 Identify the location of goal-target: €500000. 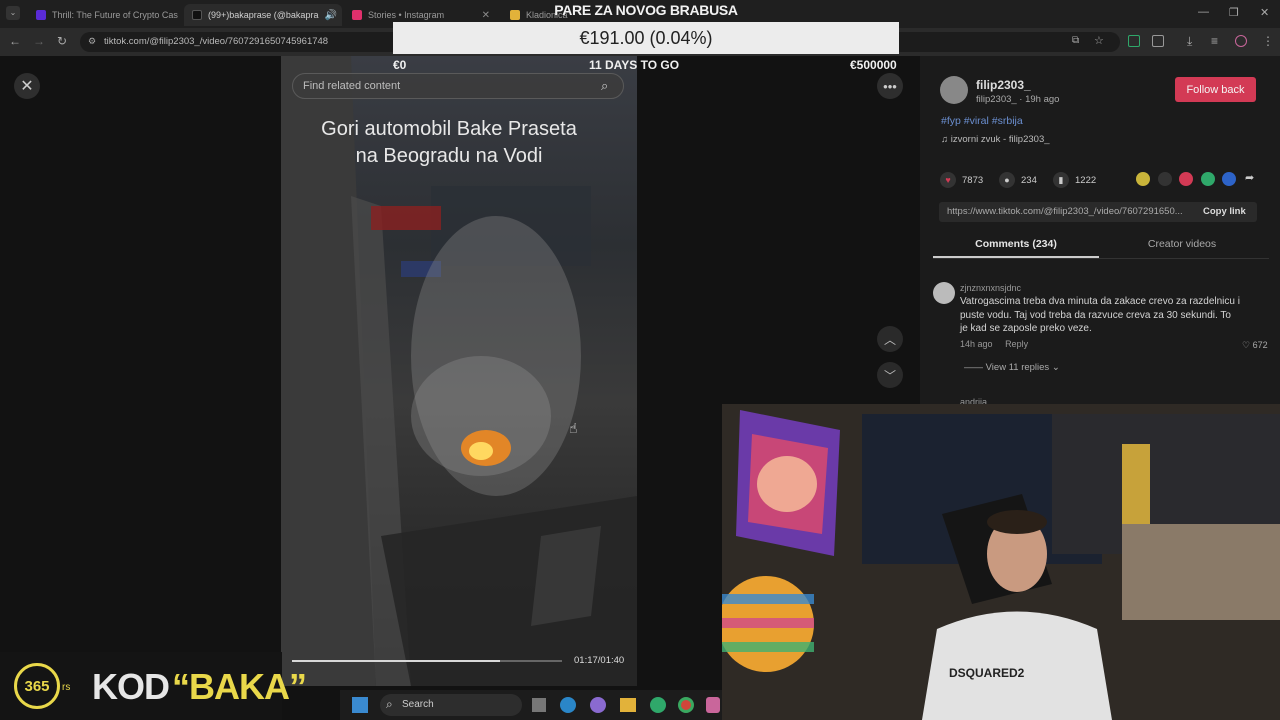
(873, 65).